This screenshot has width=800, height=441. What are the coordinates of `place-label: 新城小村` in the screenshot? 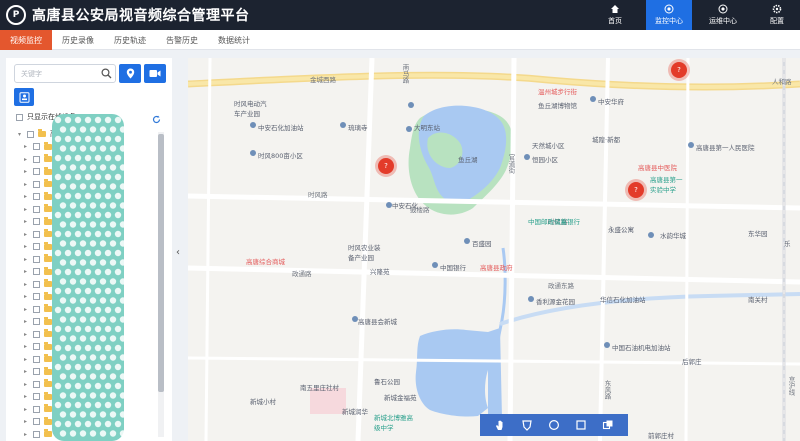 It's located at (263, 402).